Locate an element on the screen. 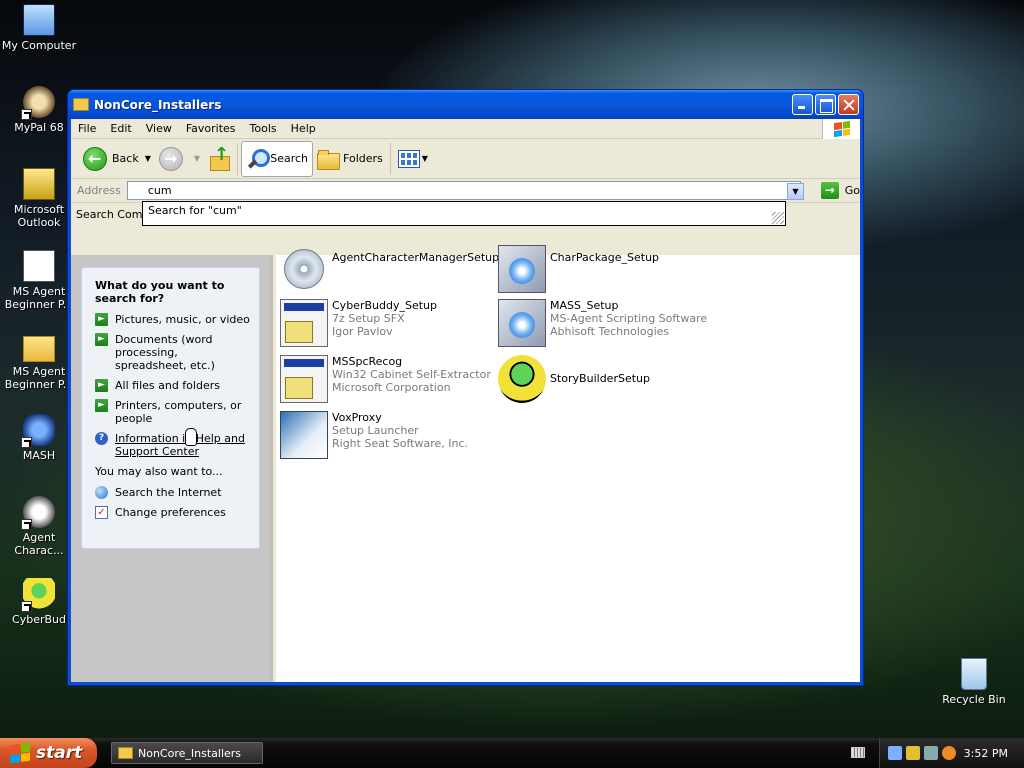 Image resolution: width=1024 pixels, height=768 pixels. menu-file: File is located at coordinates (87, 128).